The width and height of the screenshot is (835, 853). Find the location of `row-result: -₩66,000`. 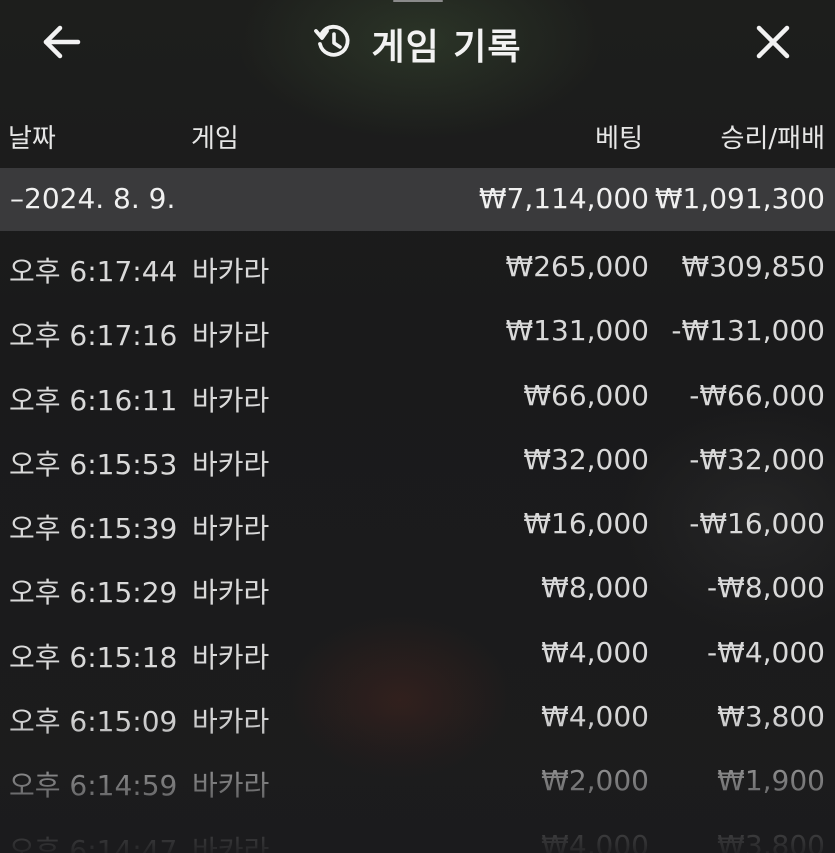

row-result: -₩66,000 is located at coordinates (757, 395).